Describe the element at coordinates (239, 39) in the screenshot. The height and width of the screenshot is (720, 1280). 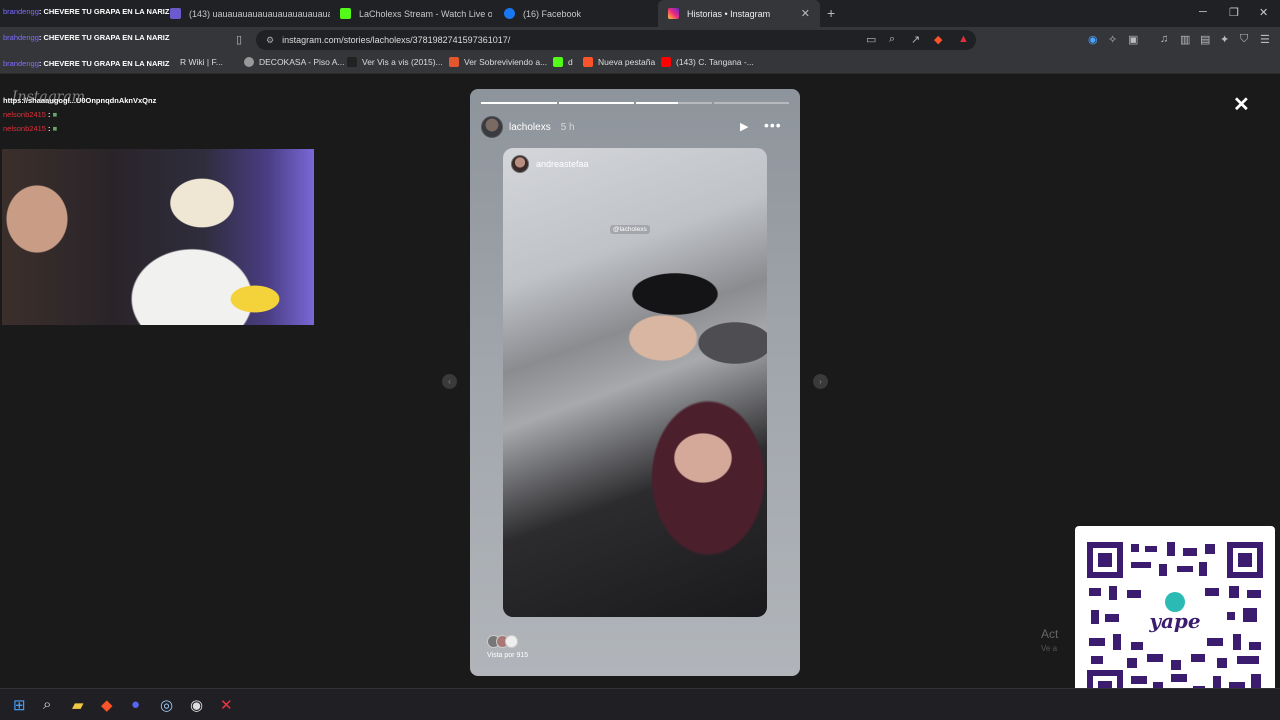
I see `bookmark-icon: ▯` at that location.